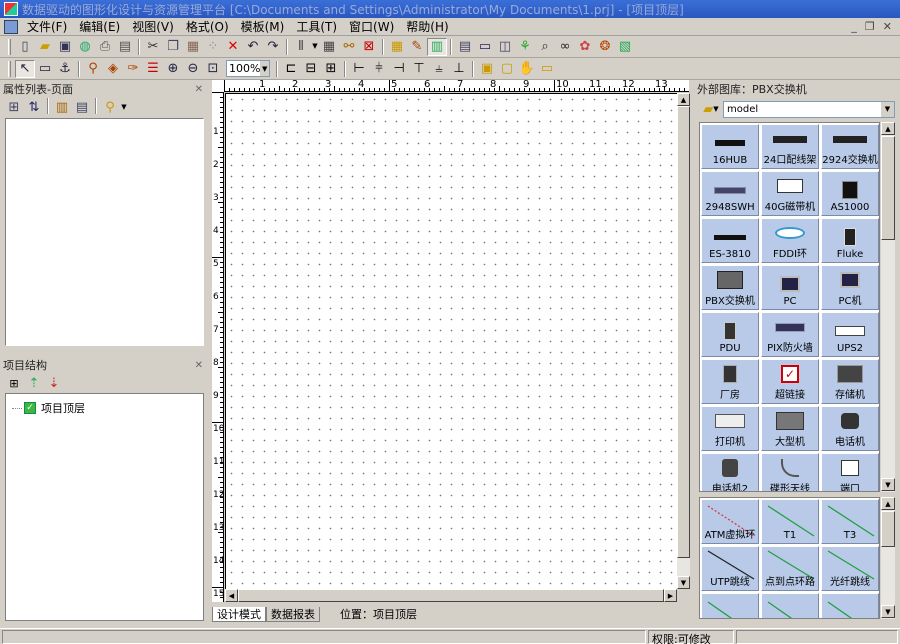 This screenshot has height=644, width=900. What do you see at coordinates (201, 365) in the screenshot?
I see `structure-close-icon: ✕` at bounding box center [201, 365].